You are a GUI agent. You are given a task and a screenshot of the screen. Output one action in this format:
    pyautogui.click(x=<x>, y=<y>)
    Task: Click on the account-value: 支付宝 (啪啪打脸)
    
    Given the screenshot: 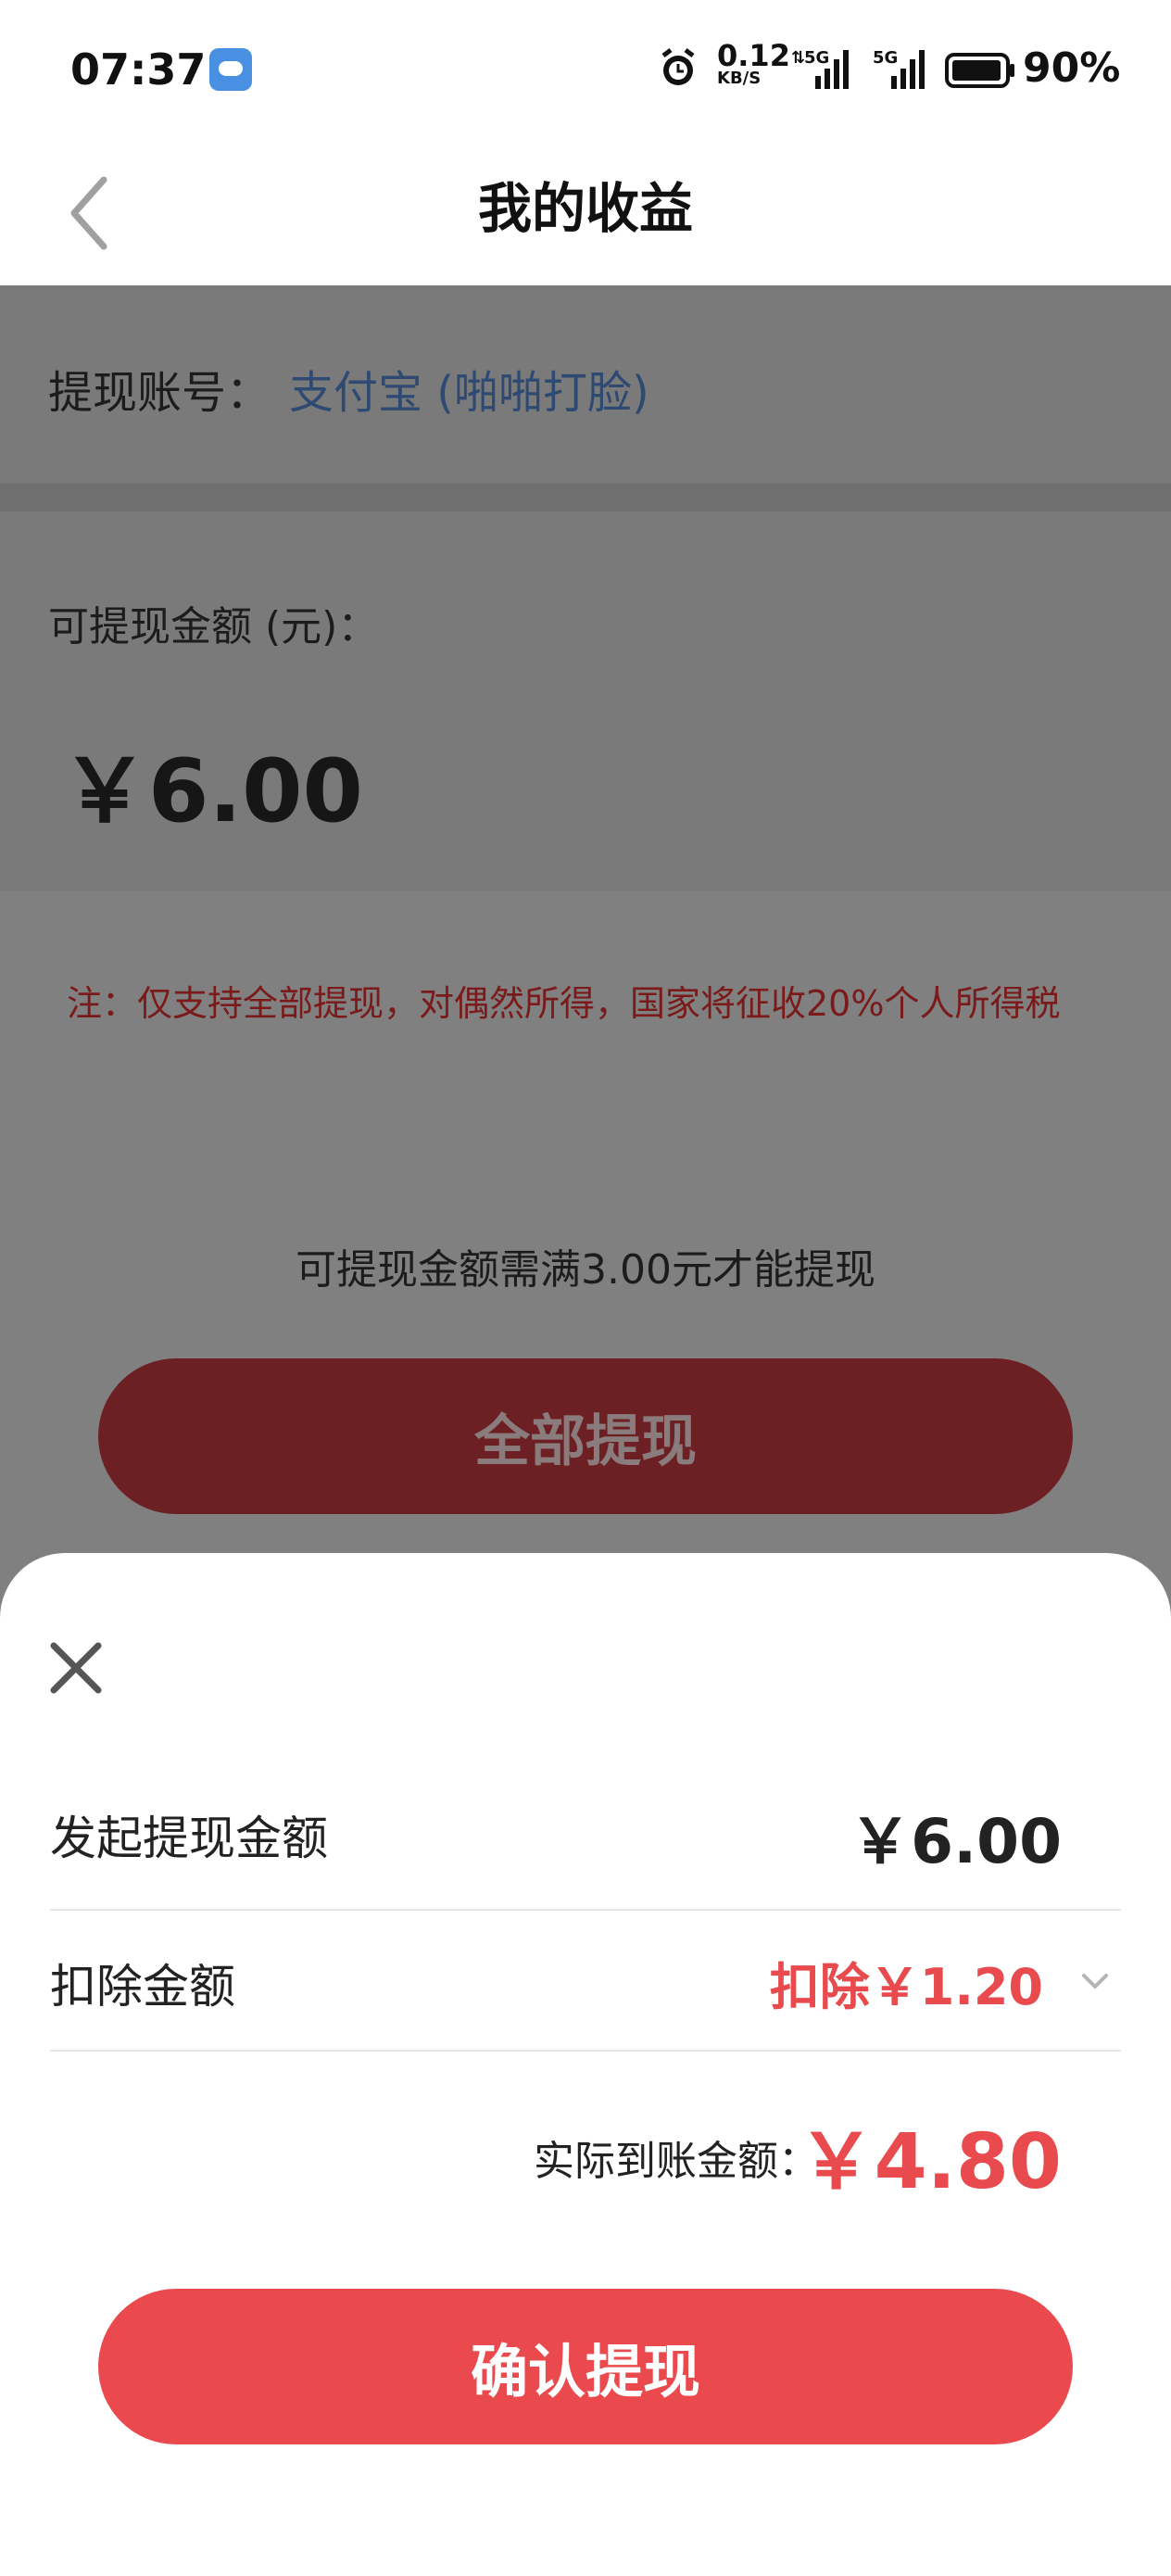 What is the action you would take?
    pyautogui.click(x=469, y=388)
    